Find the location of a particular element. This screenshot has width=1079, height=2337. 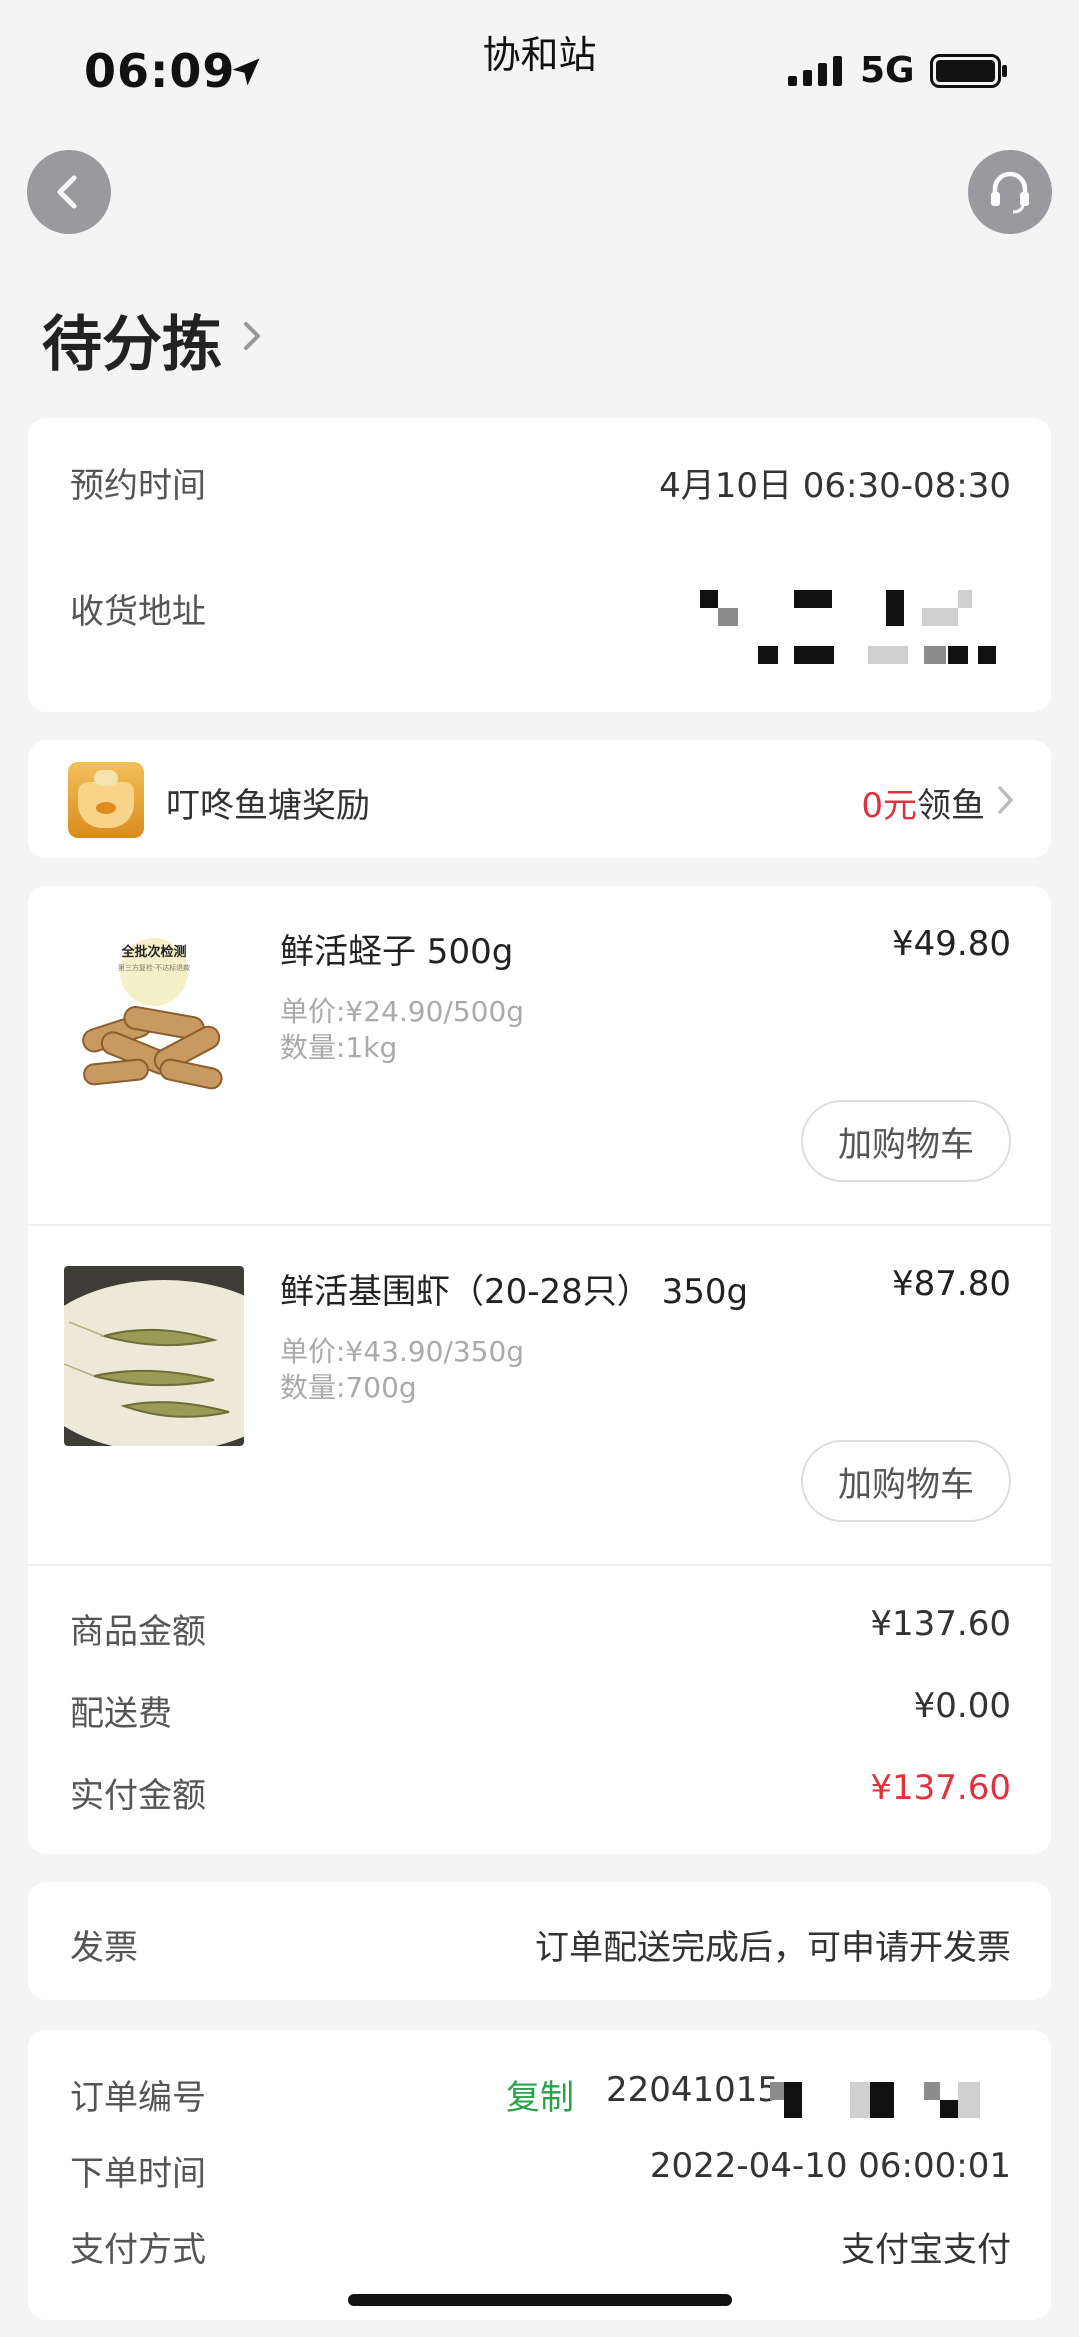

network-type: 5G is located at coordinates (887, 70).